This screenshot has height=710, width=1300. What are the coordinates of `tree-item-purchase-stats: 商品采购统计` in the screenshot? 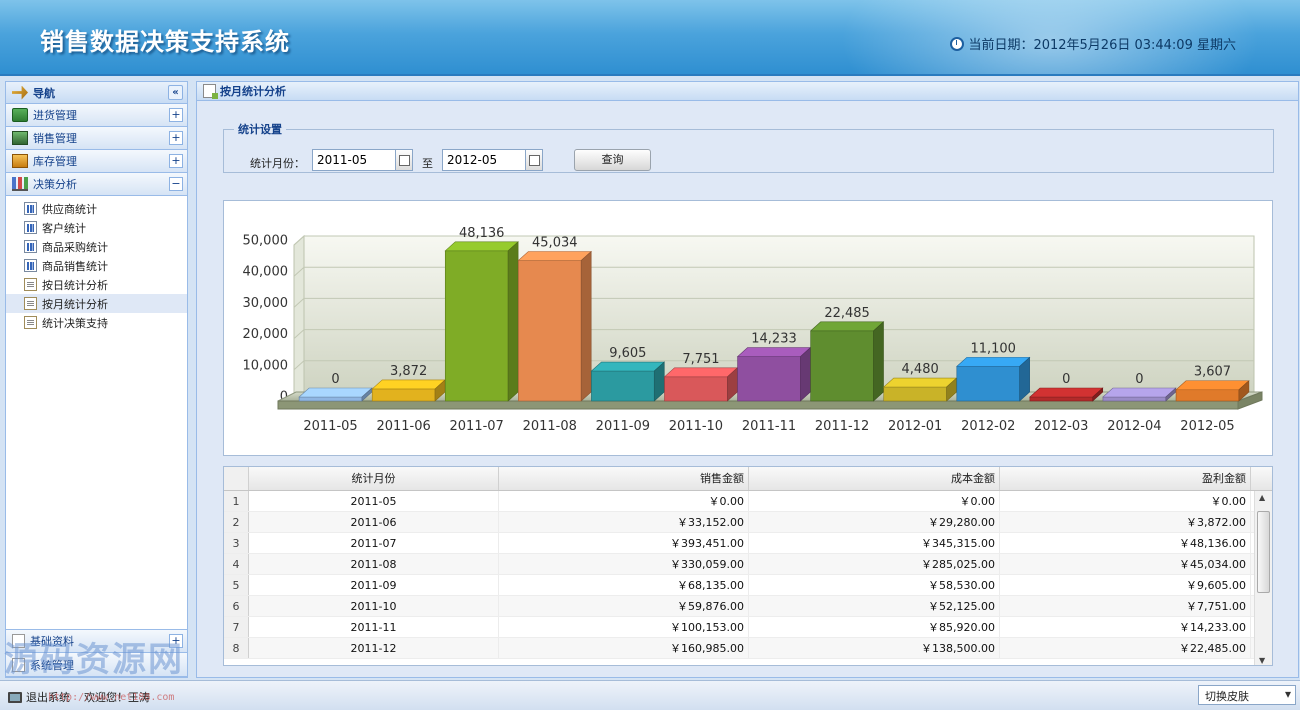 It's located at (96, 246).